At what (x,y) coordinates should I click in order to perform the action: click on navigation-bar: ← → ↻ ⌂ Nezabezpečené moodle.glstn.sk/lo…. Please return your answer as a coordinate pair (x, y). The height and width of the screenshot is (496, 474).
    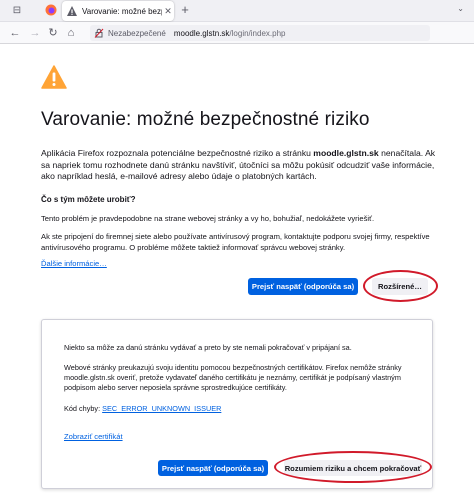
    Looking at the image, I should click on (237, 33).